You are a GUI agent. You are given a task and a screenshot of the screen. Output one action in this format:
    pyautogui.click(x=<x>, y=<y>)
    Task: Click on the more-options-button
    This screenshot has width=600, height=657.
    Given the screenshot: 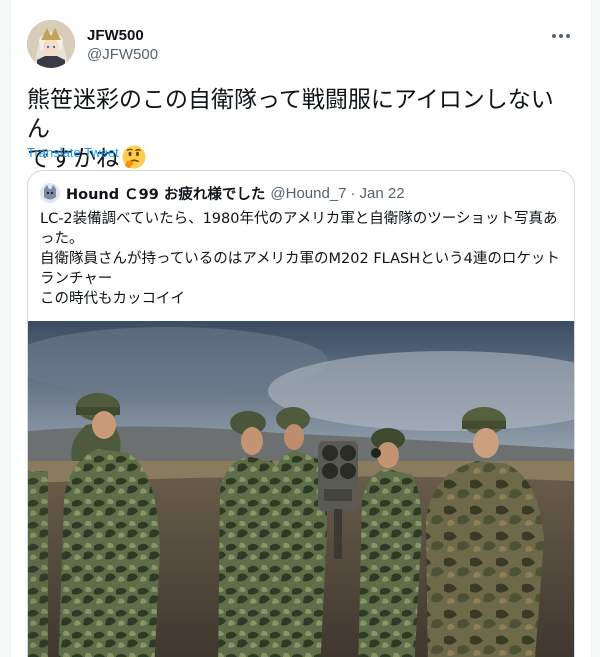 What is the action you would take?
    pyautogui.click(x=561, y=36)
    